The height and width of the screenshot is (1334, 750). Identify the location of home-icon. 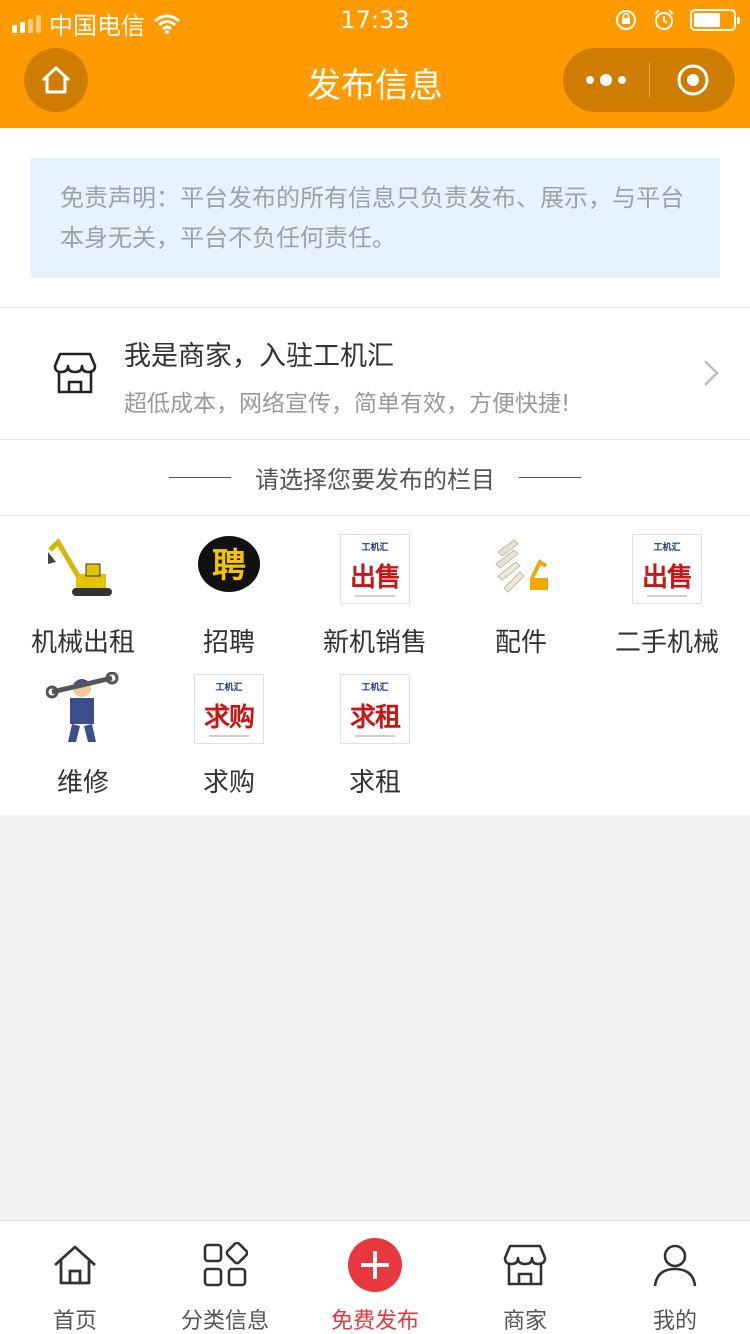
(75, 1265).